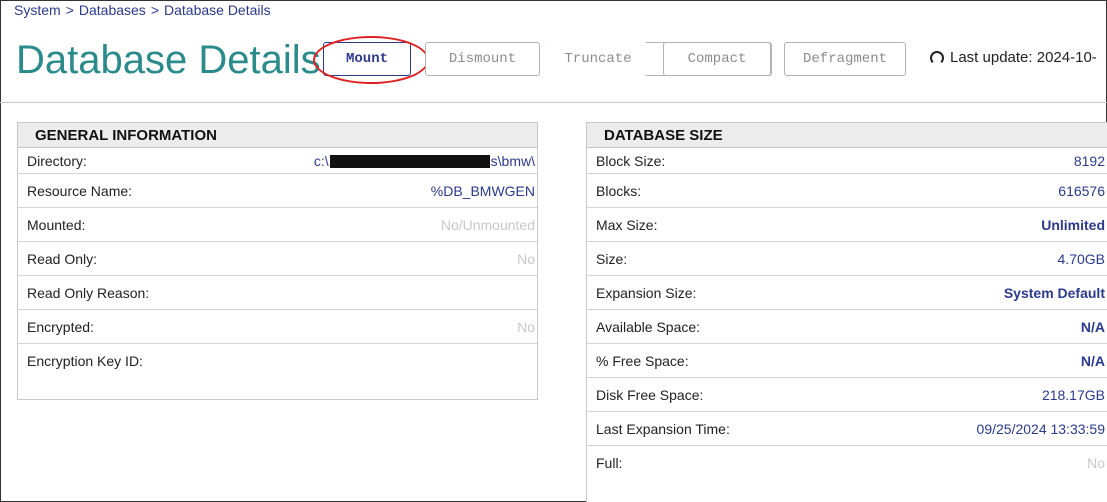 The height and width of the screenshot is (502, 1107). Describe the element at coordinates (487, 224) in the screenshot. I see `value-mounted: No/Unmounted` at that location.